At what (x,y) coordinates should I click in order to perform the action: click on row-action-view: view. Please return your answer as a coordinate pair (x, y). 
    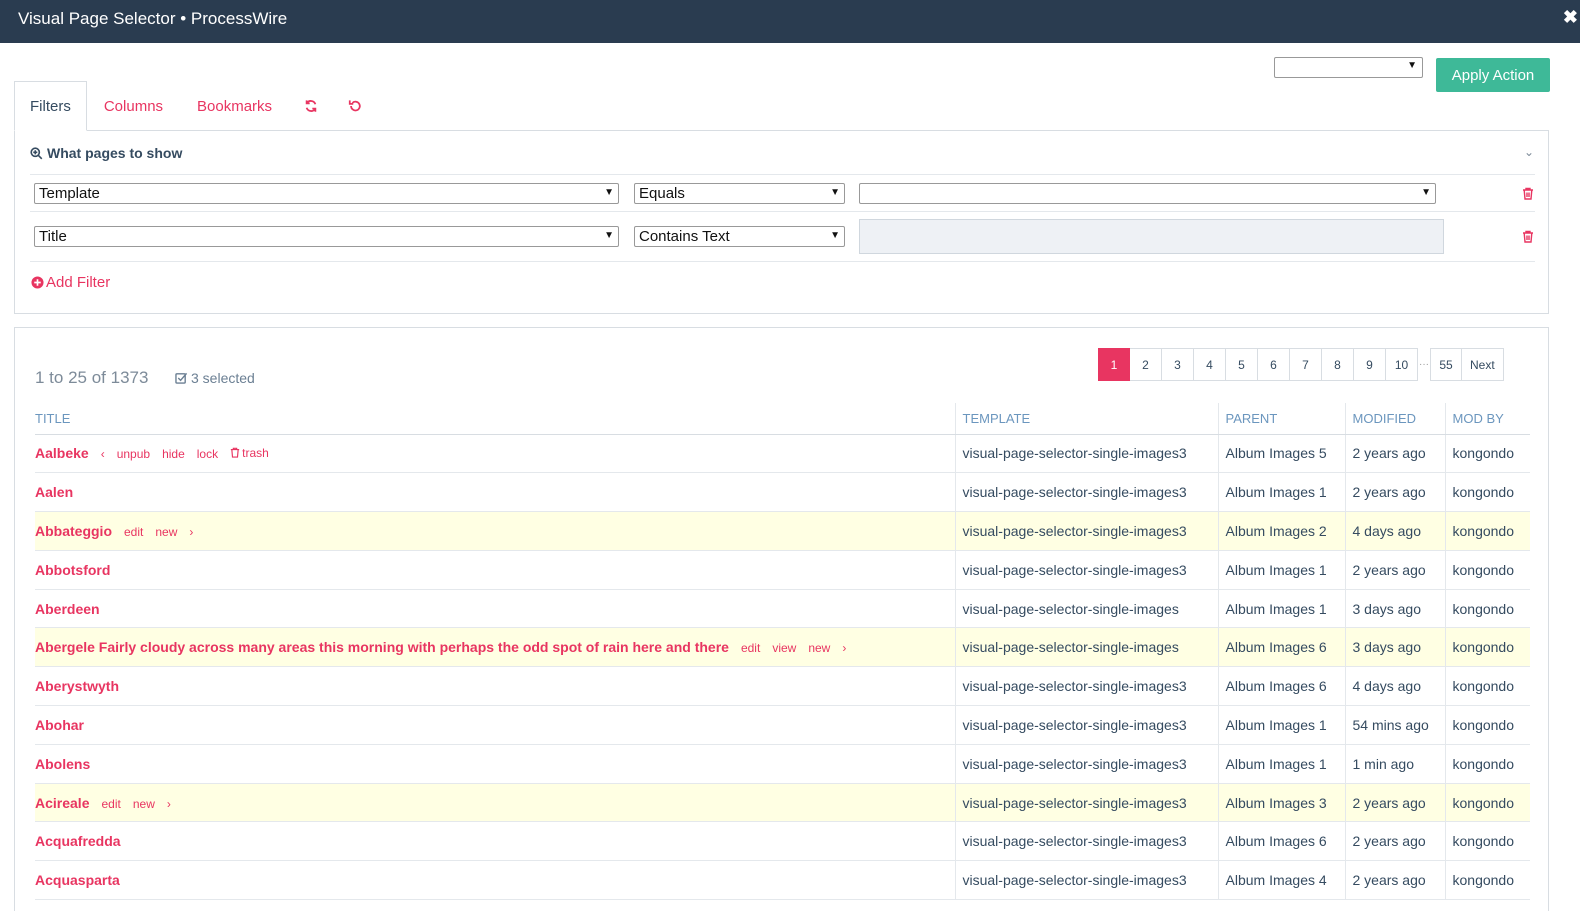
    Looking at the image, I should click on (784, 648).